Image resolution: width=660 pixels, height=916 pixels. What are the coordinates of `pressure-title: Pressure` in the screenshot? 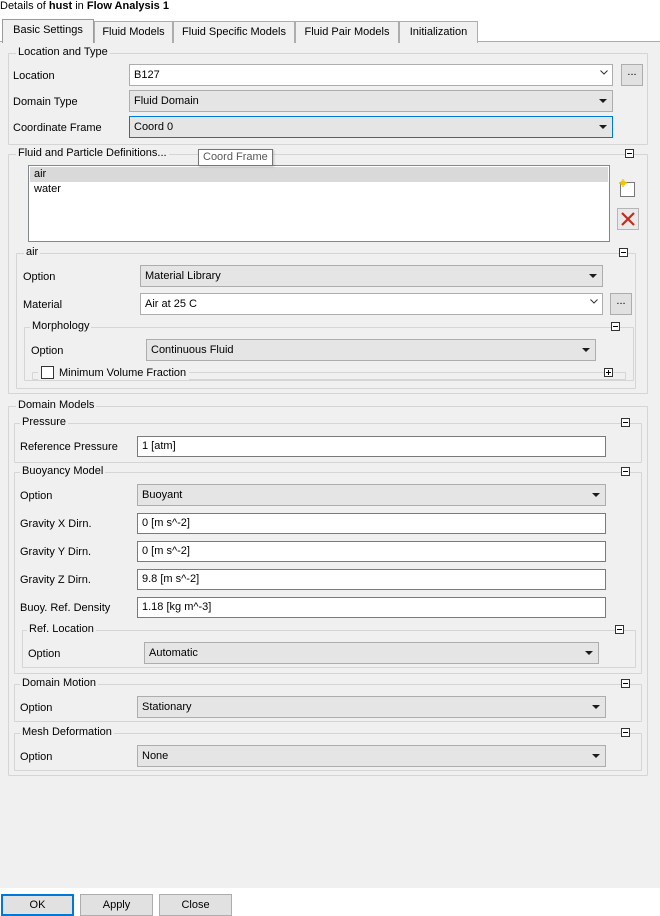 It's located at (44, 422).